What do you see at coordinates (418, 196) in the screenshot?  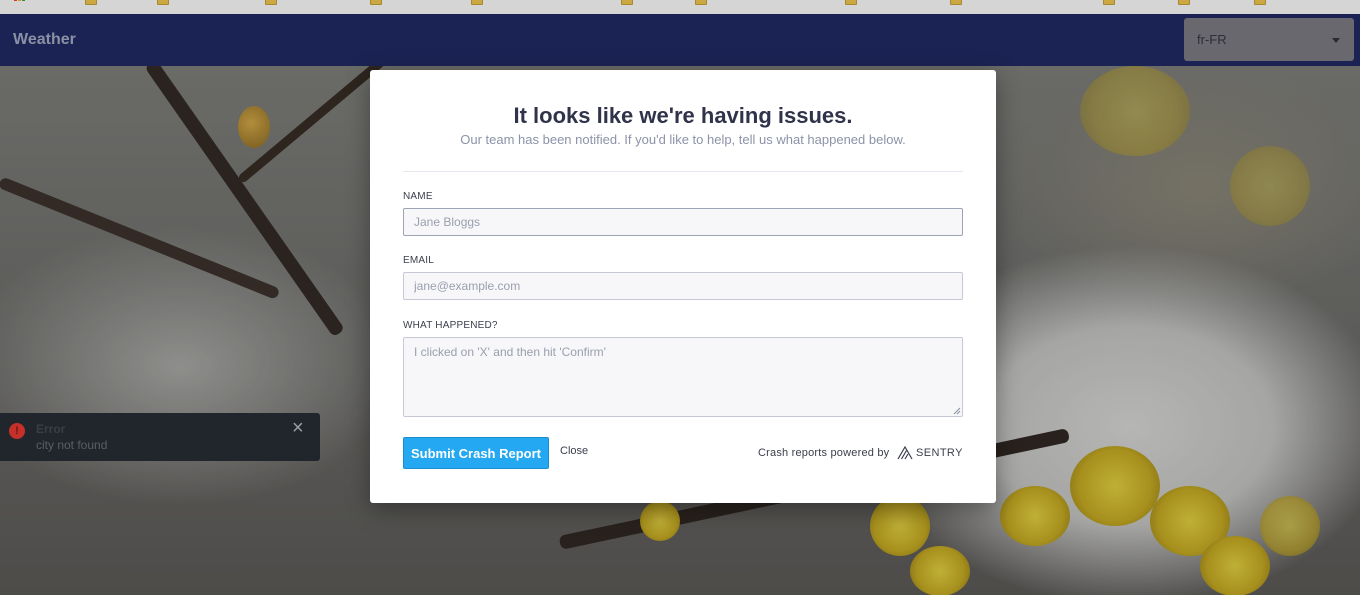 I see `name-label: NAME` at bounding box center [418, 196].